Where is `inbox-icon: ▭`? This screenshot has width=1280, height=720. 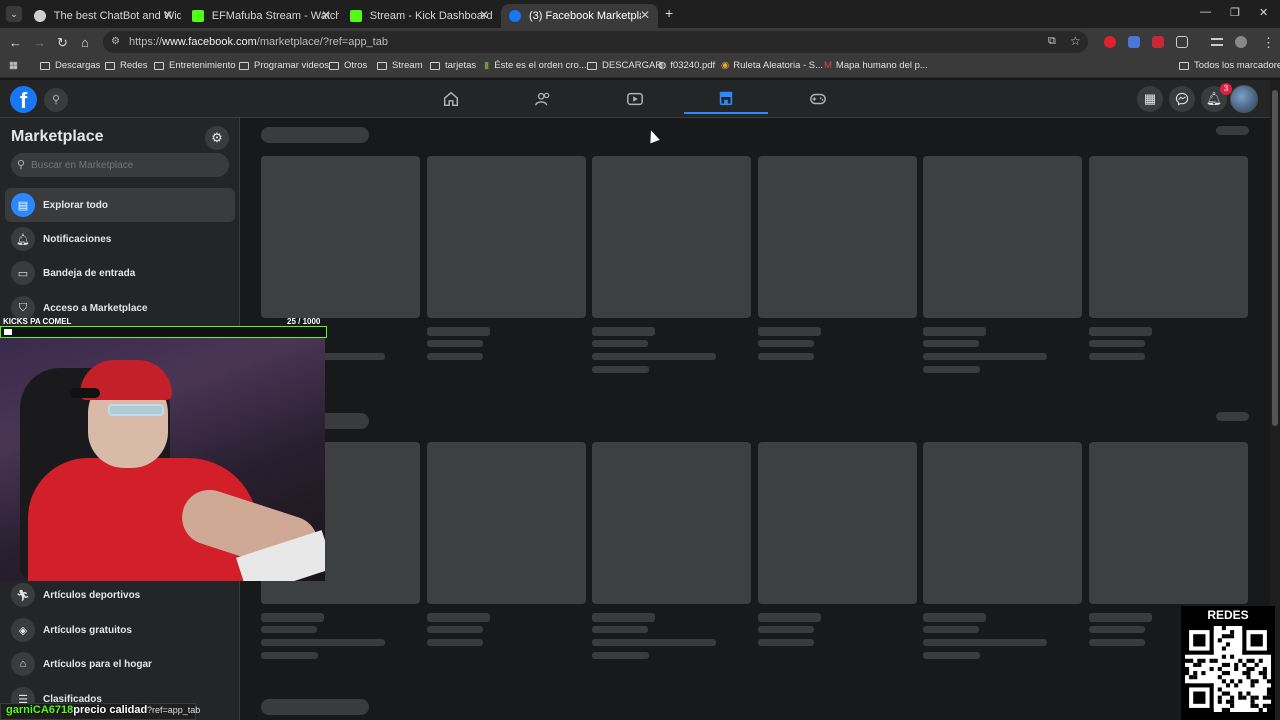 inbox-icon: ▭ is located at coordinates (23, 273).